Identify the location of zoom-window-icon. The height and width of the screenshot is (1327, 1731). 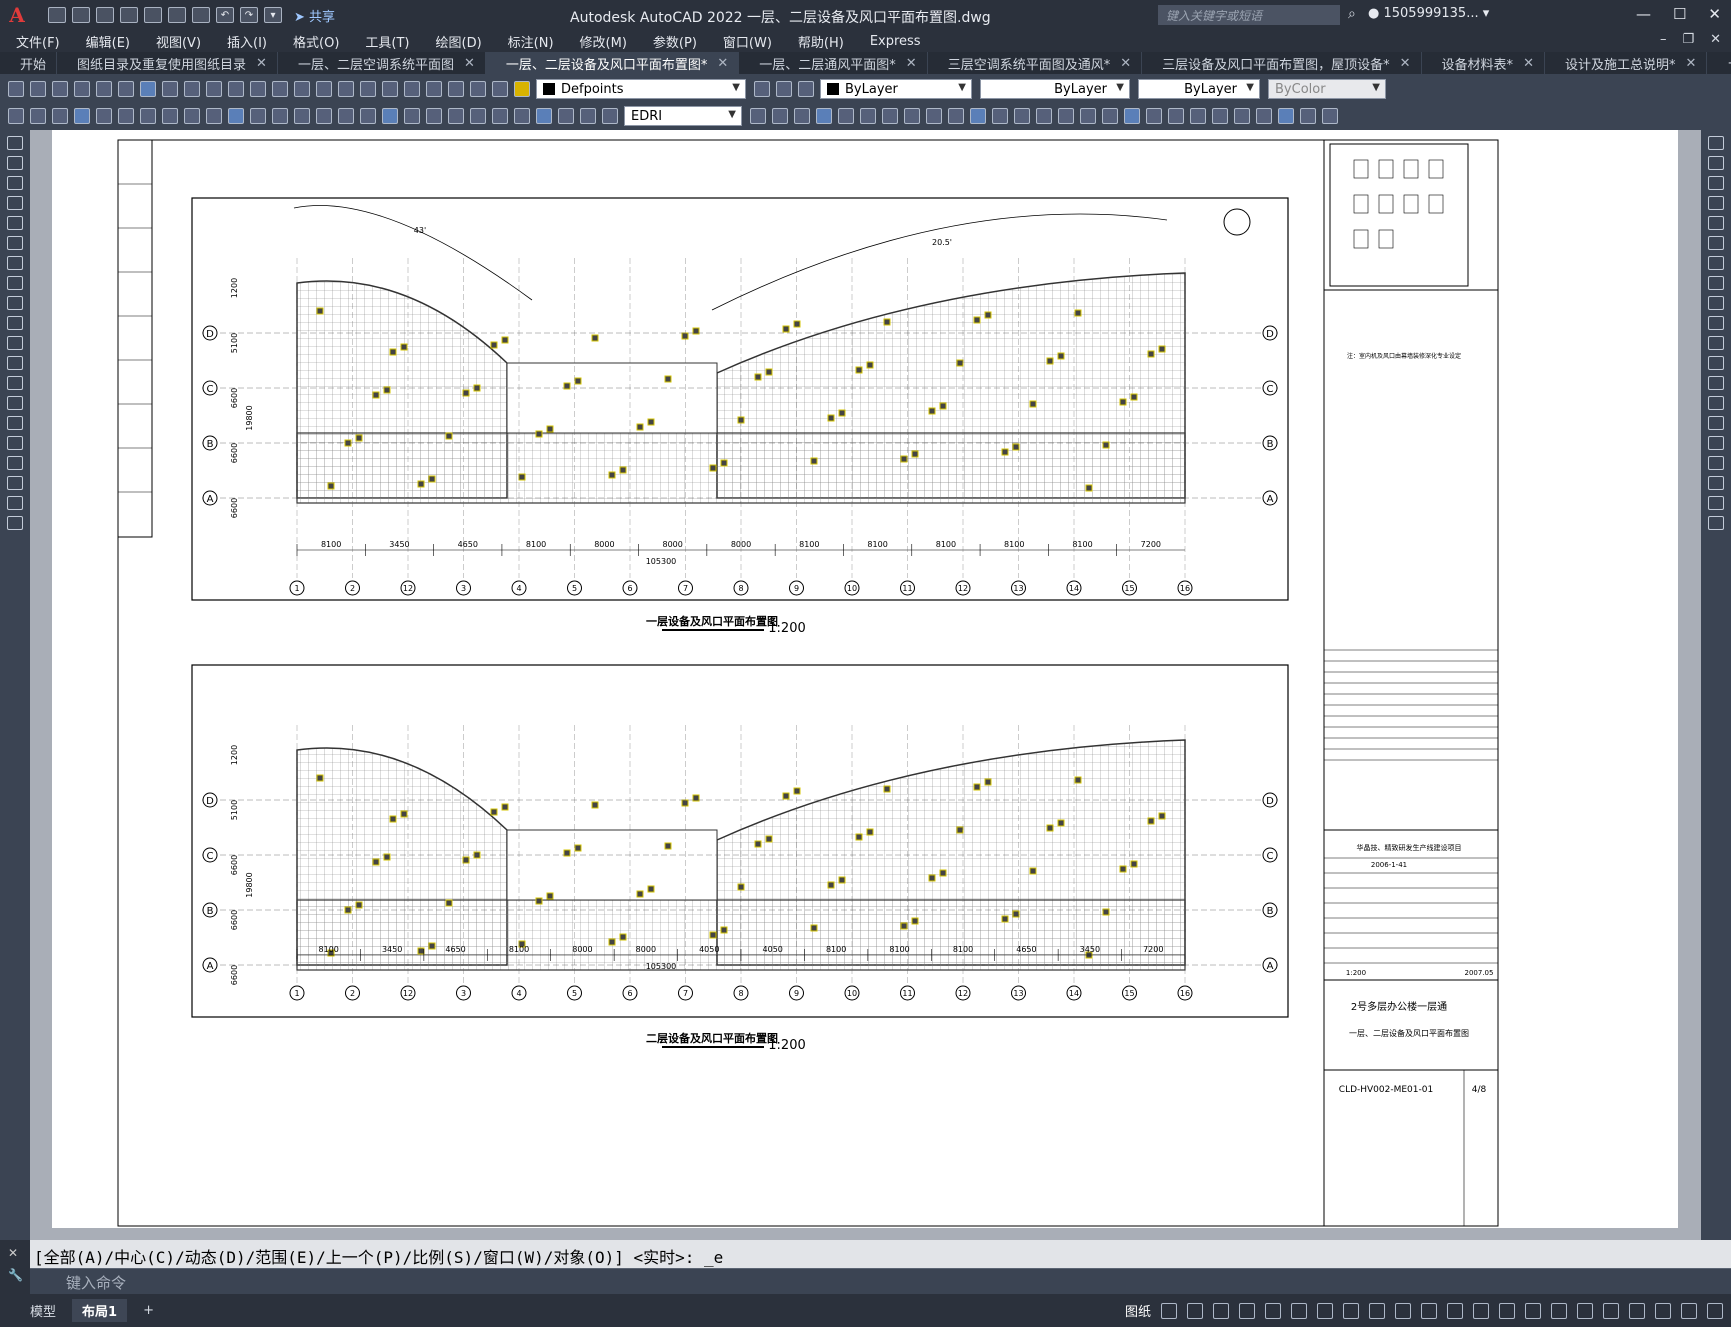
(346, 89).